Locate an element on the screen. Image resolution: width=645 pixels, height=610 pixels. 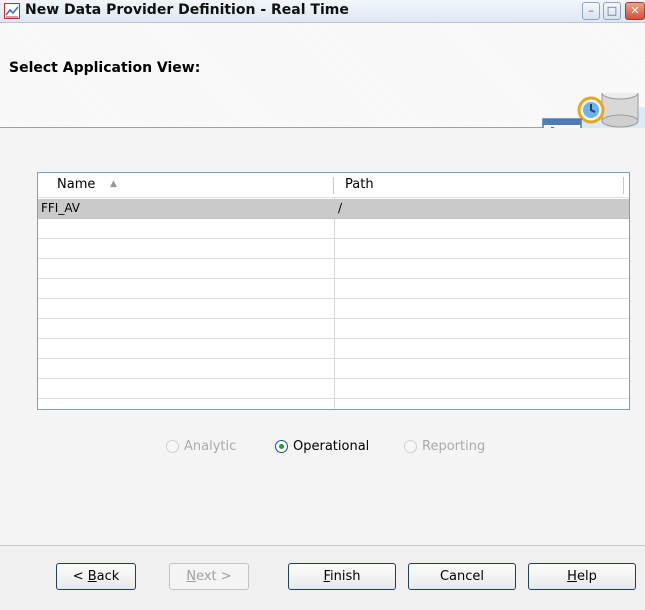
finish-button: Finish is located at coordinates (342, 576).